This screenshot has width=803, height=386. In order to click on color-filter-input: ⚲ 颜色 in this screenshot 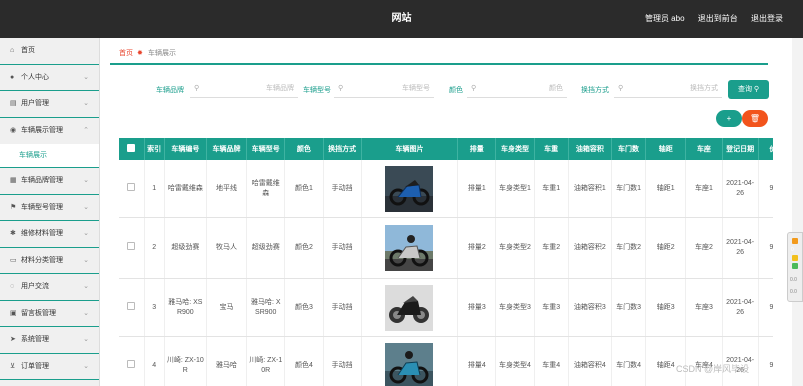, I will do `click(517, 89)`.